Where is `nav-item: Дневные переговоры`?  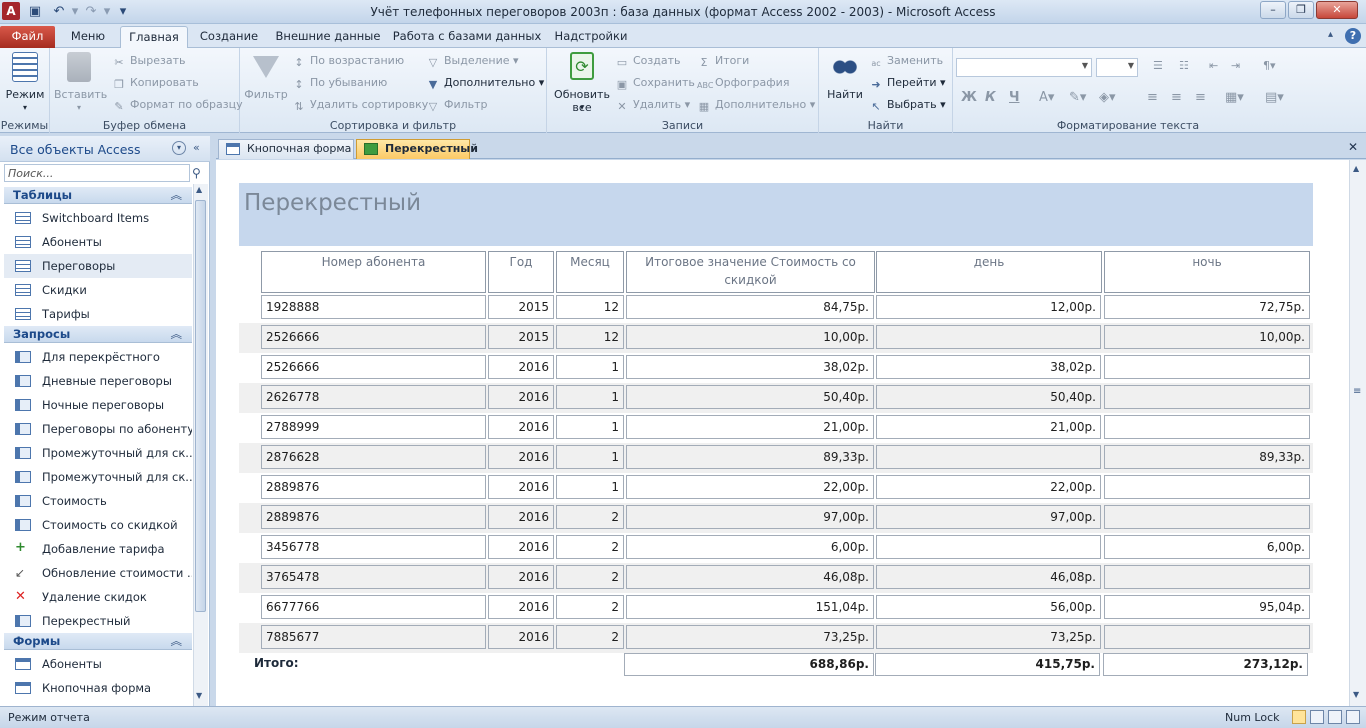 nav-item: Дневные переговоры is located at coordinates (98, 381).